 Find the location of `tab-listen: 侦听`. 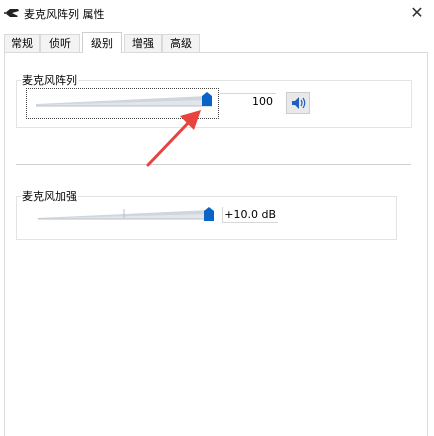

tab-listen: 侦听 is located at coordinates (60, 43).